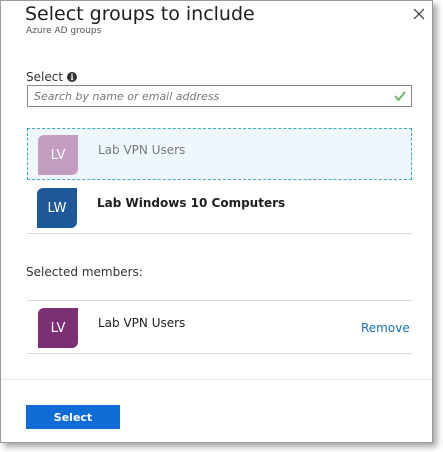 The height and width of the screenshot is (452, 443). I want to click on search-input, so click(208, 96).